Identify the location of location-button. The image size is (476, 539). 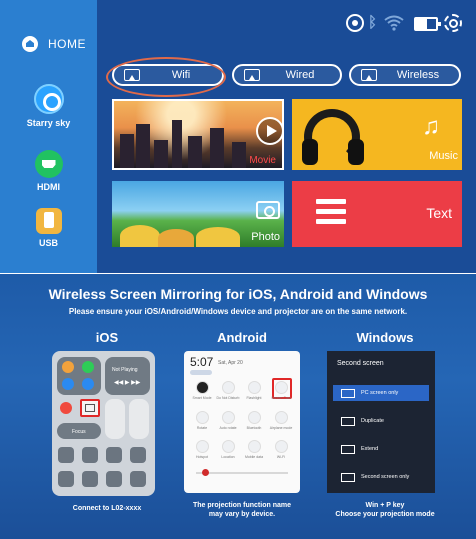
(228, 446).